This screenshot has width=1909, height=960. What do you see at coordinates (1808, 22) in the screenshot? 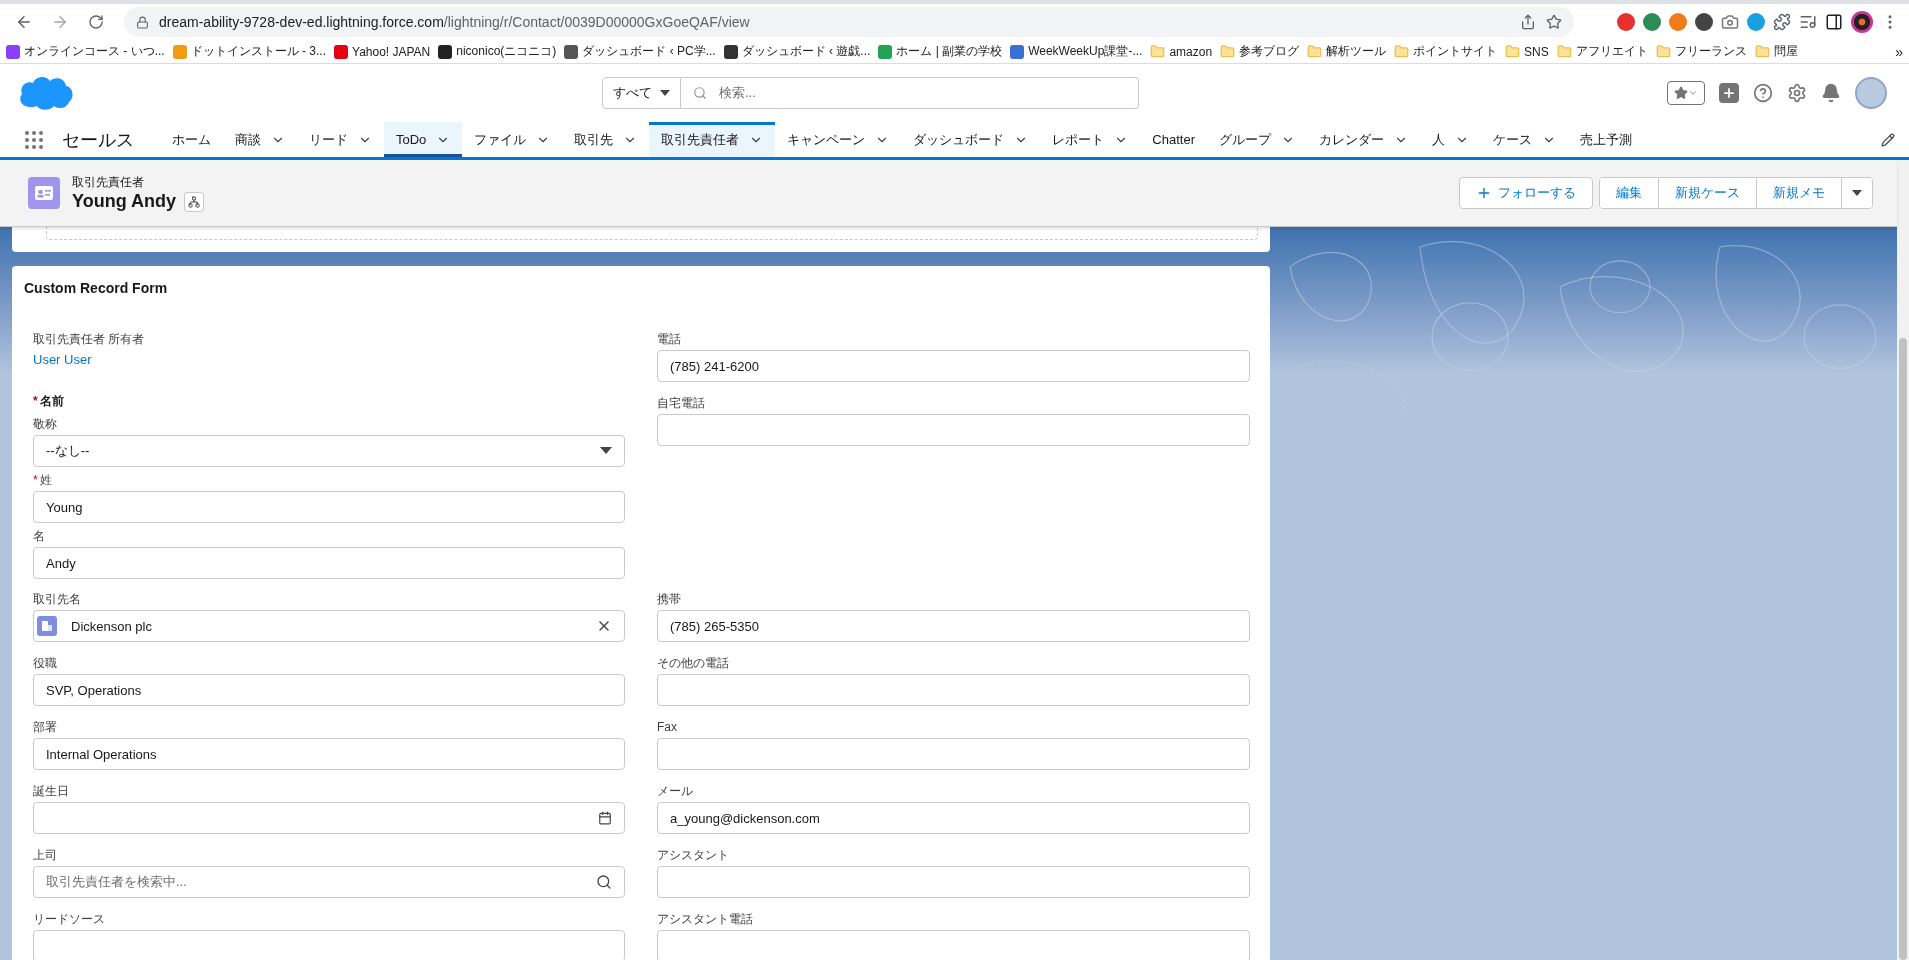
I see `media-icon` at bounding box center [1808, 22].